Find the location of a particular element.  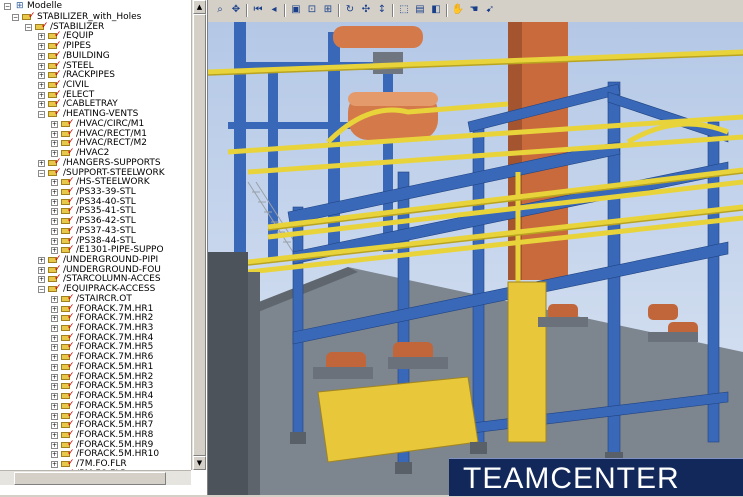

tree-node-label: /UNDERGROUND-FOU is located at coordinates (112, 269).